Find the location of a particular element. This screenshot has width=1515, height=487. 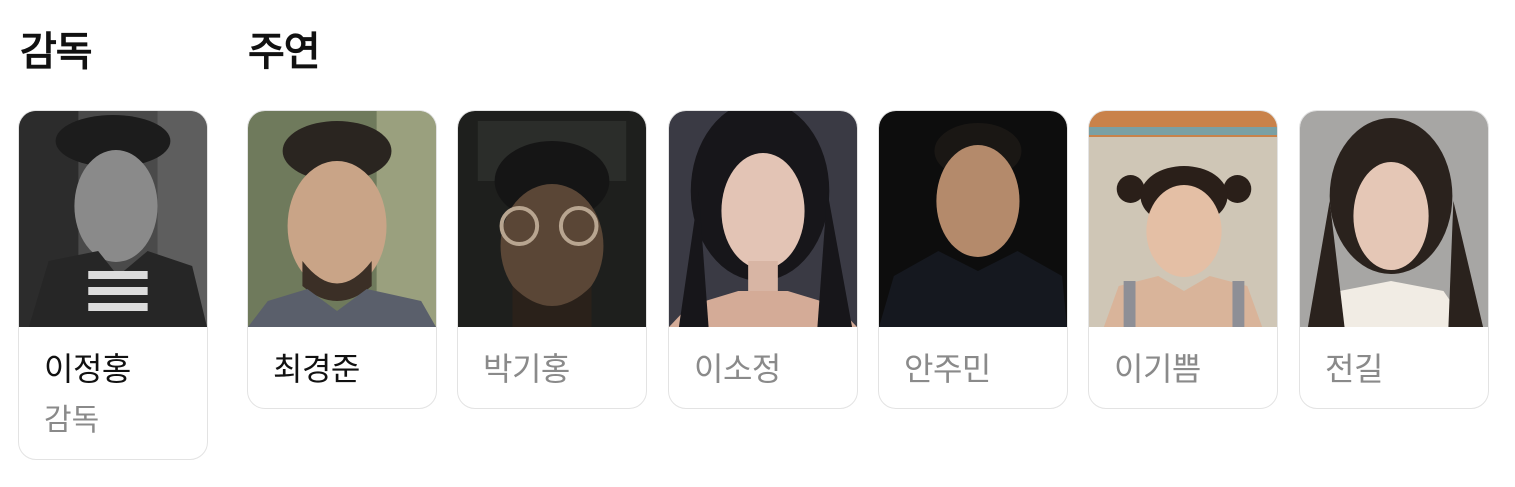

cast-section-title: 주연 is located at coordinates (284, 52).